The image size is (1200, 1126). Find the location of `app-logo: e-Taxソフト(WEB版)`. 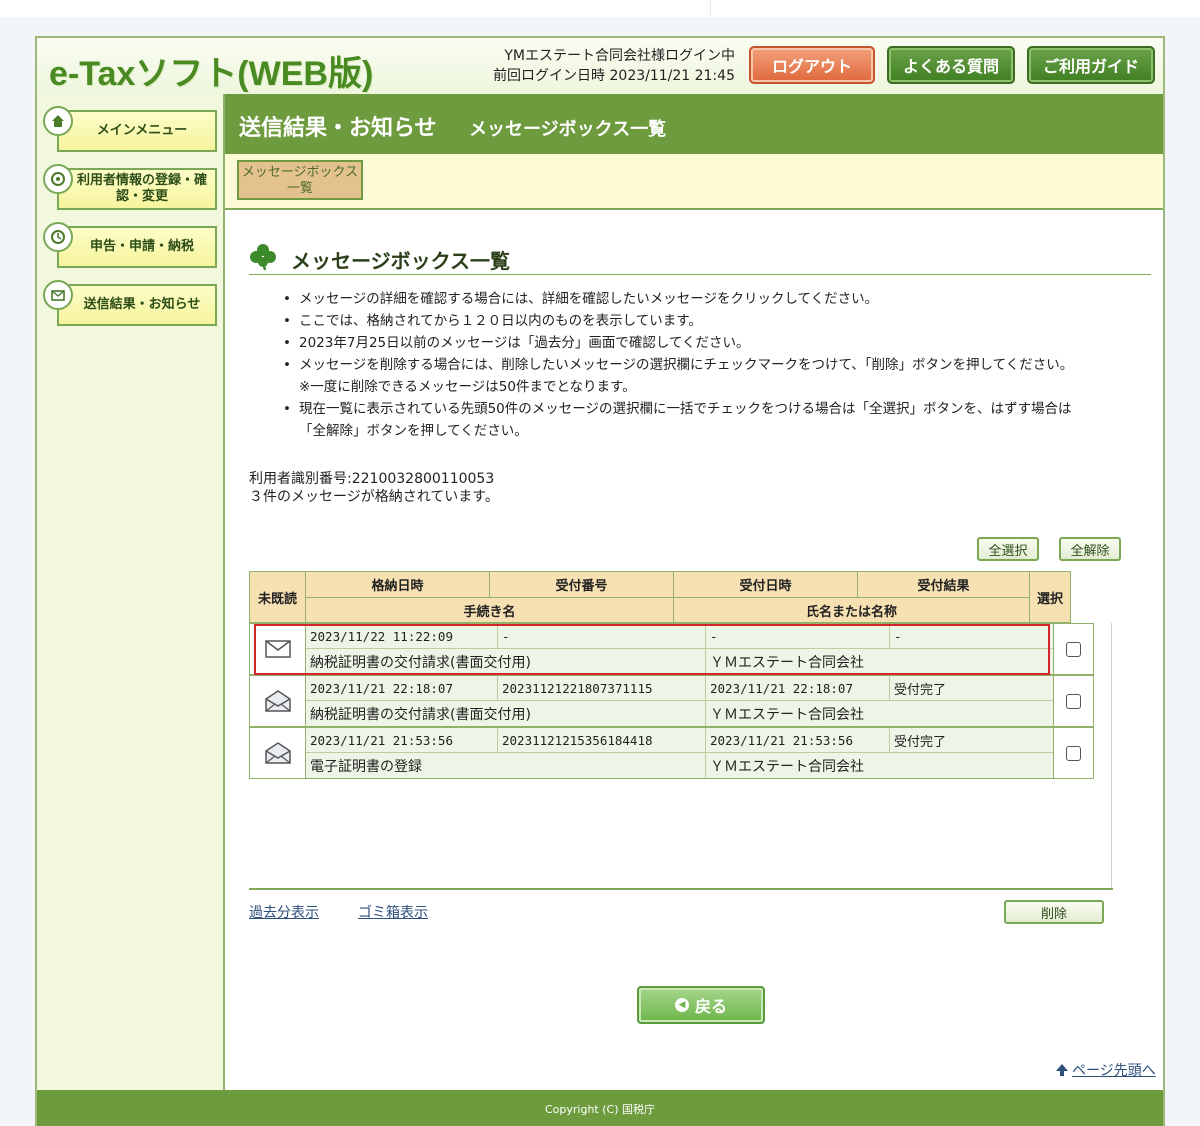

app-logo: e-Taxソフト(WEB版) is located at coordinates (211, 74).